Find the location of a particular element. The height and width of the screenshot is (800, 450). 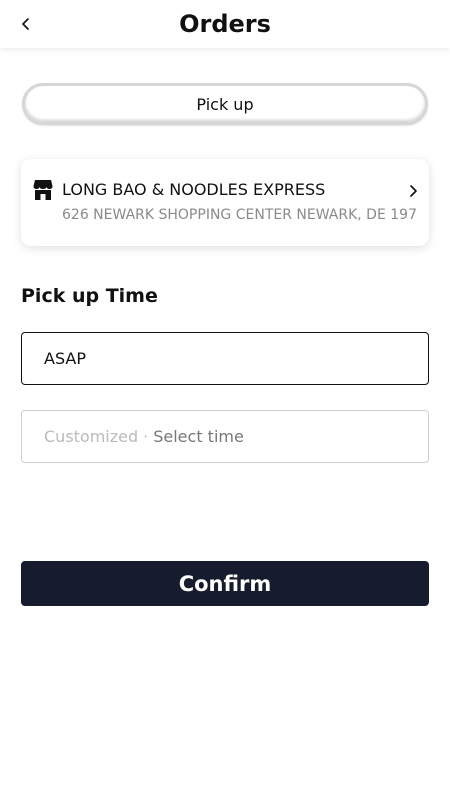

asap-label: ASAP is located at coordinates (65, 358).